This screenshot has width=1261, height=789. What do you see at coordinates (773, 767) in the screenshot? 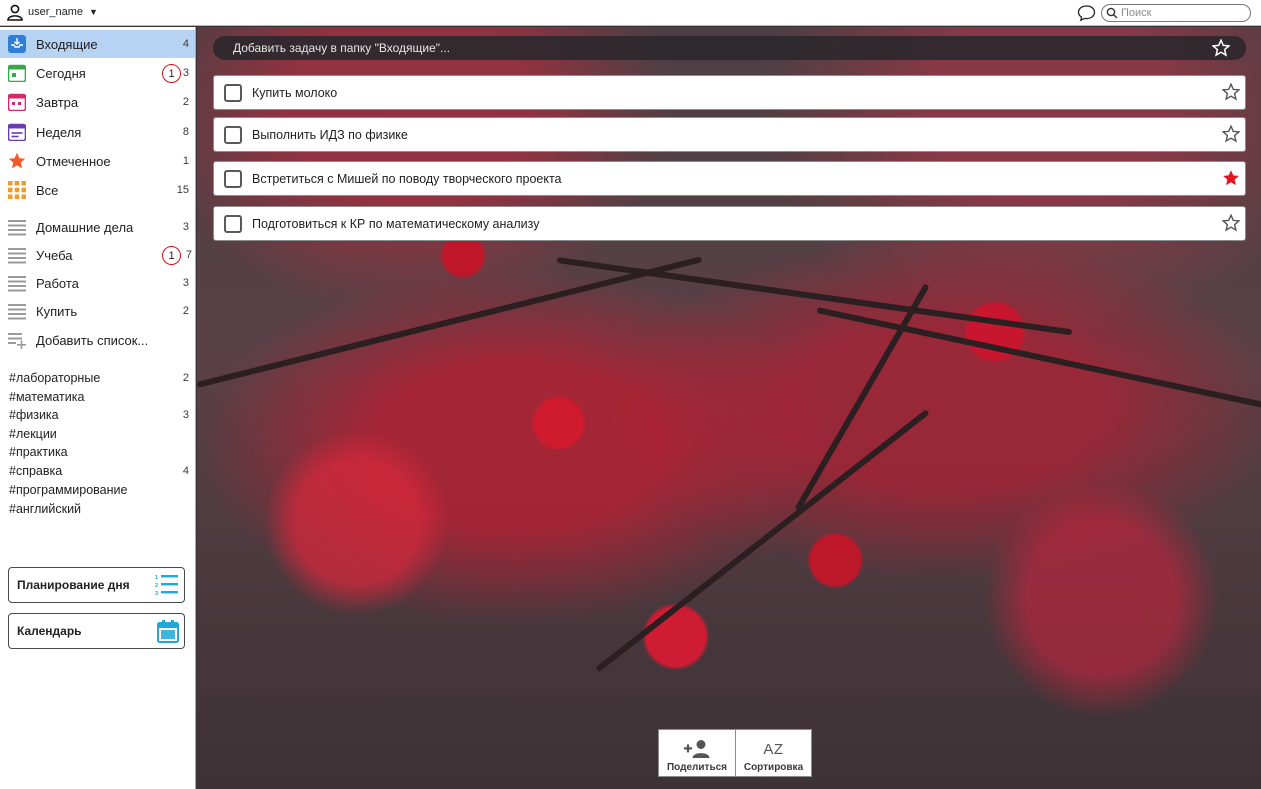
I see `sort-label: Сортировка` at bounding box center [773, 767].